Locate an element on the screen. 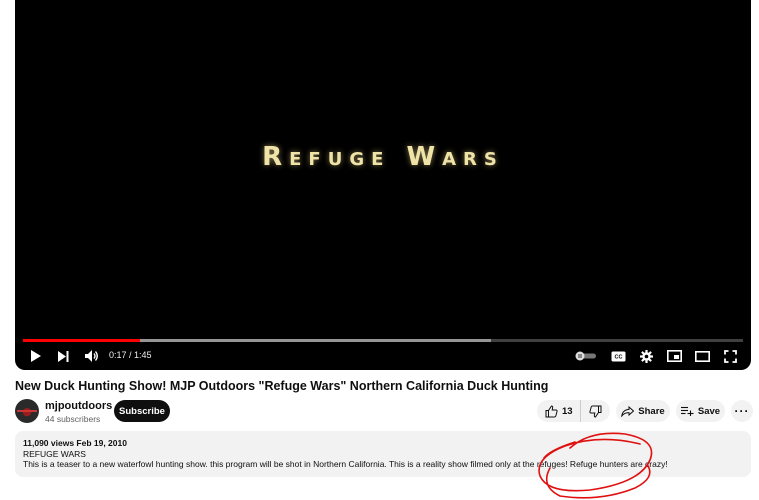  more-actions-button: ··· is located at coordinates (742, 411).